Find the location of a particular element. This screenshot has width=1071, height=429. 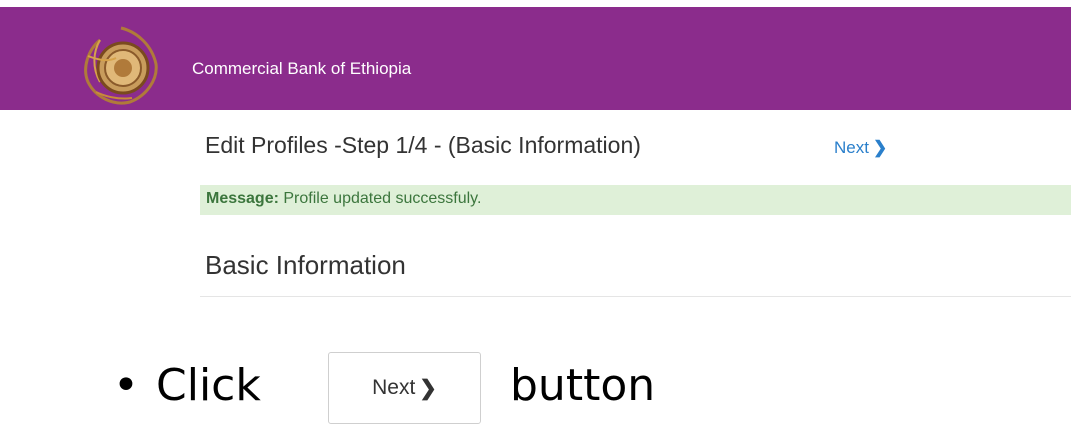

success-message: Message: Profile updated successfuly. is located at coordinates (635, 200).